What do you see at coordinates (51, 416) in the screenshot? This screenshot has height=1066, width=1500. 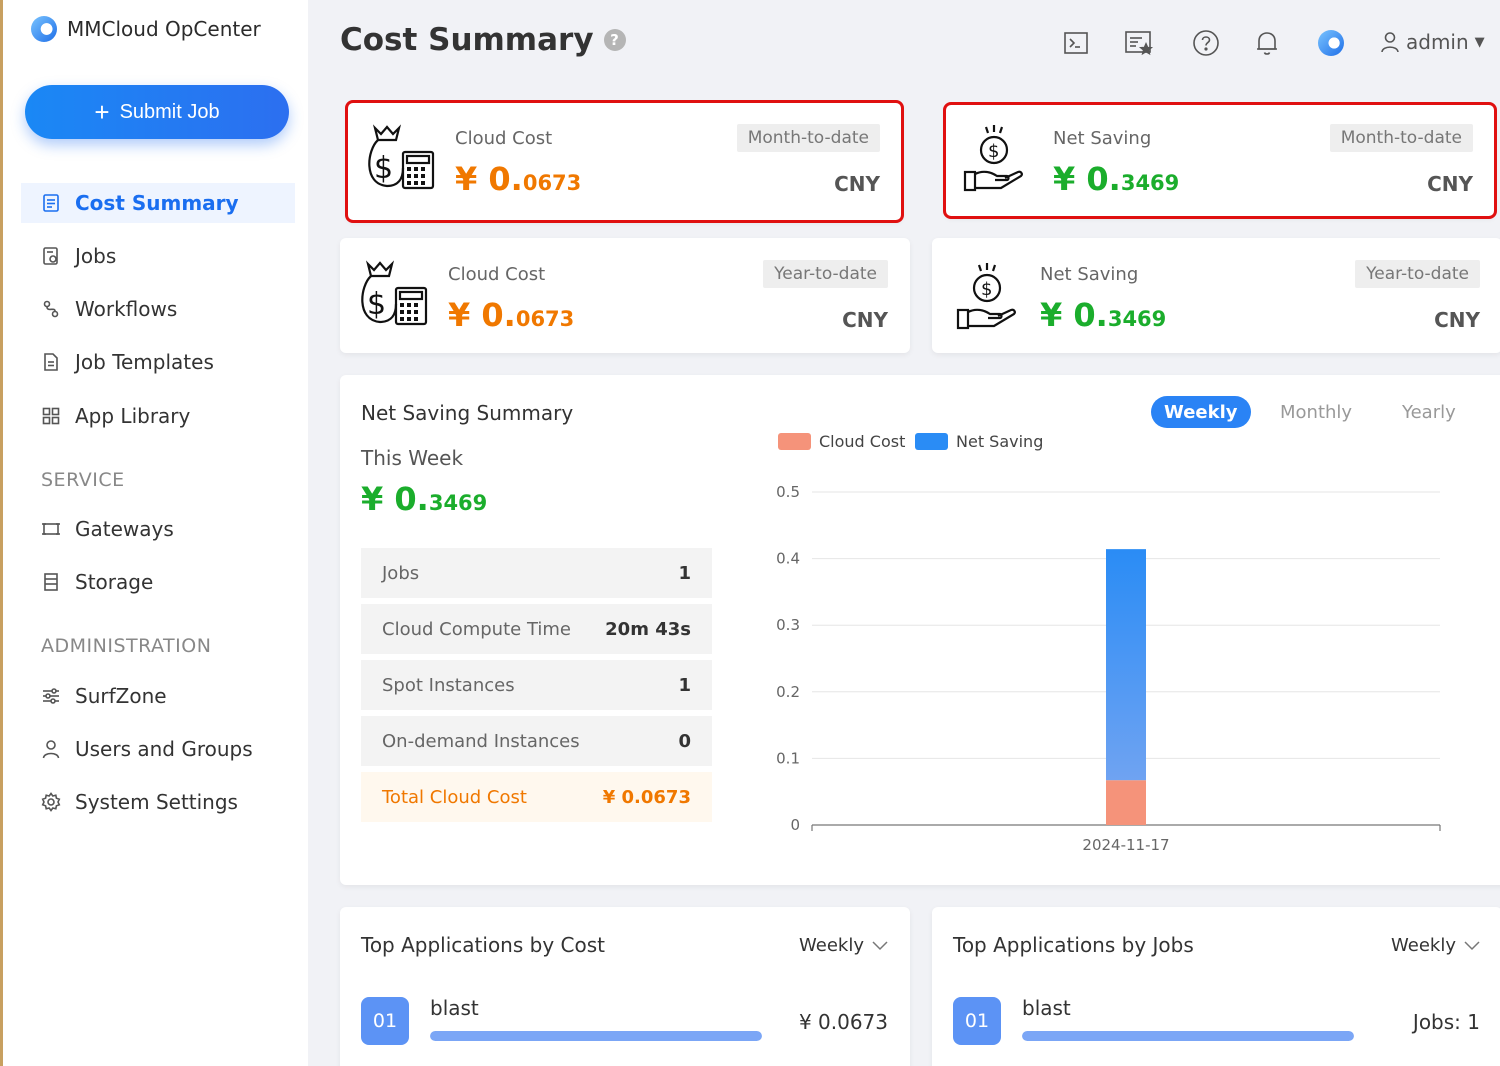 I see `grid-icon` at bounding box center [51, 416].